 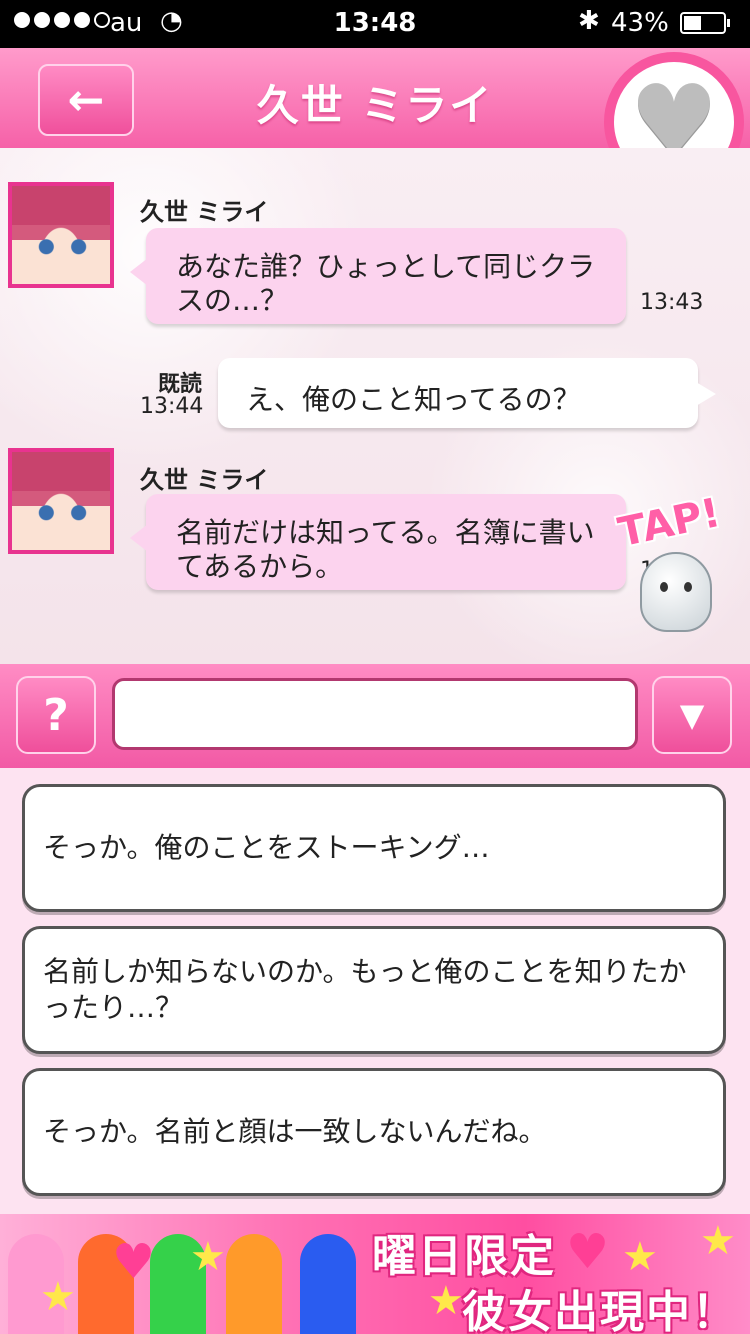 I want to click on chevron-down-icon: ▼, so click(x=692, y=715).